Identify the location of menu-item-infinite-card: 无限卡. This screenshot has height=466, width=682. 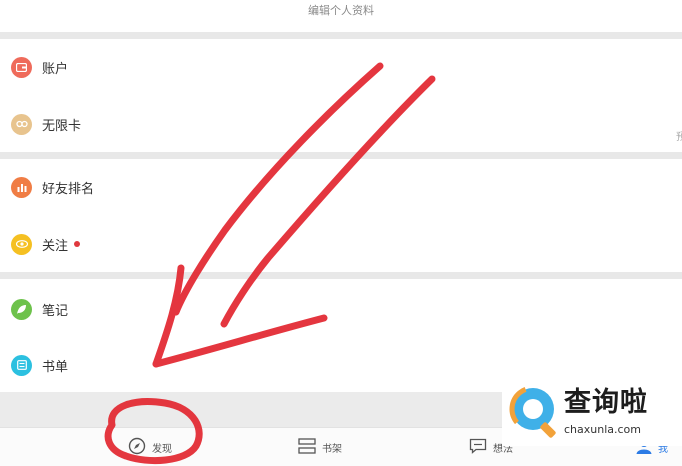
(341, 124).